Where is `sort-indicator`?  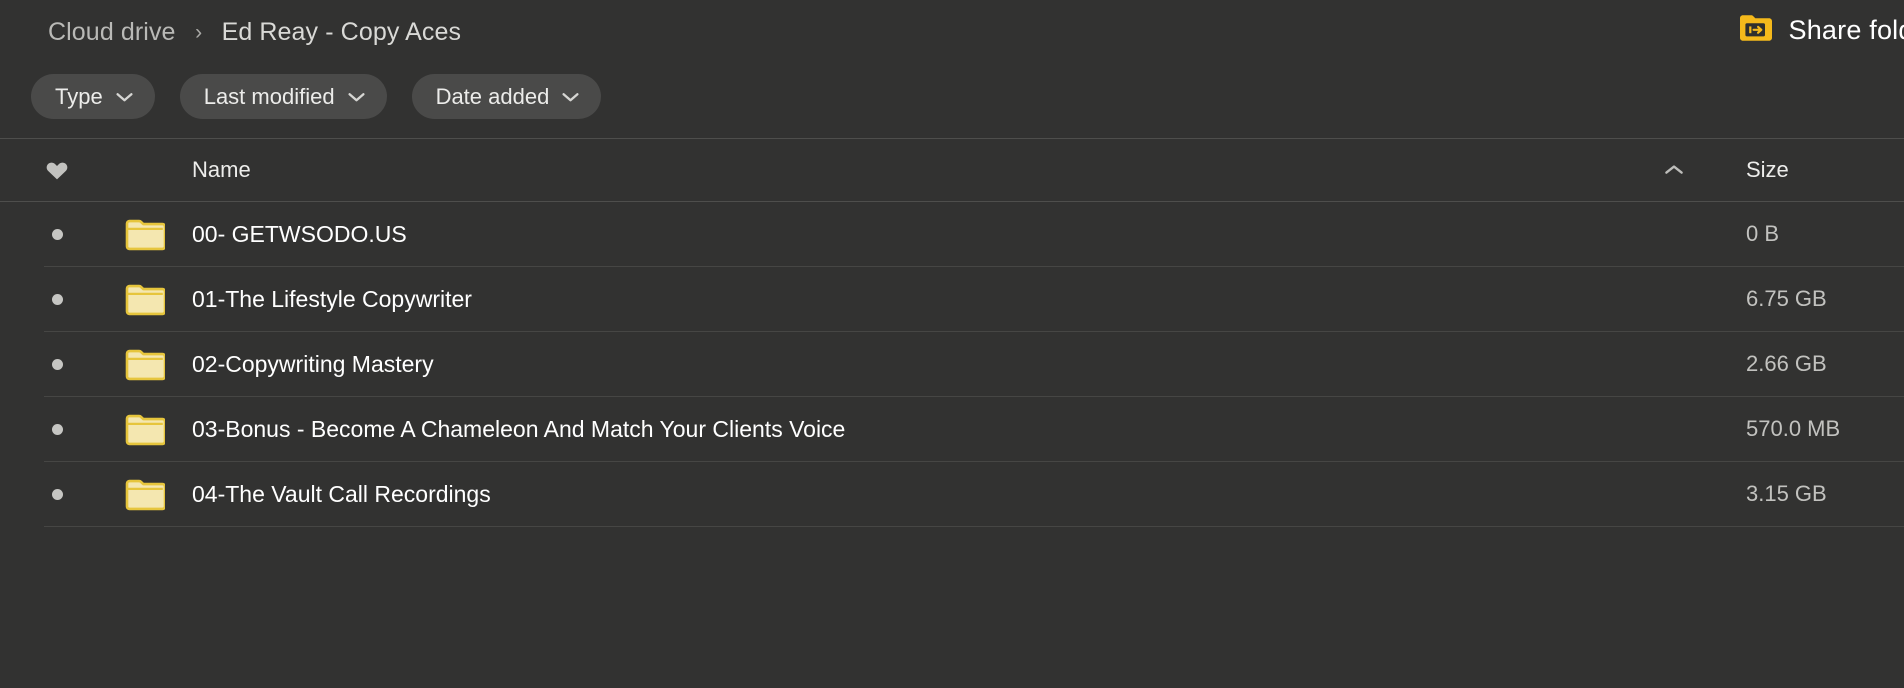 sort-indicator is located at coordinates (1674, 170).